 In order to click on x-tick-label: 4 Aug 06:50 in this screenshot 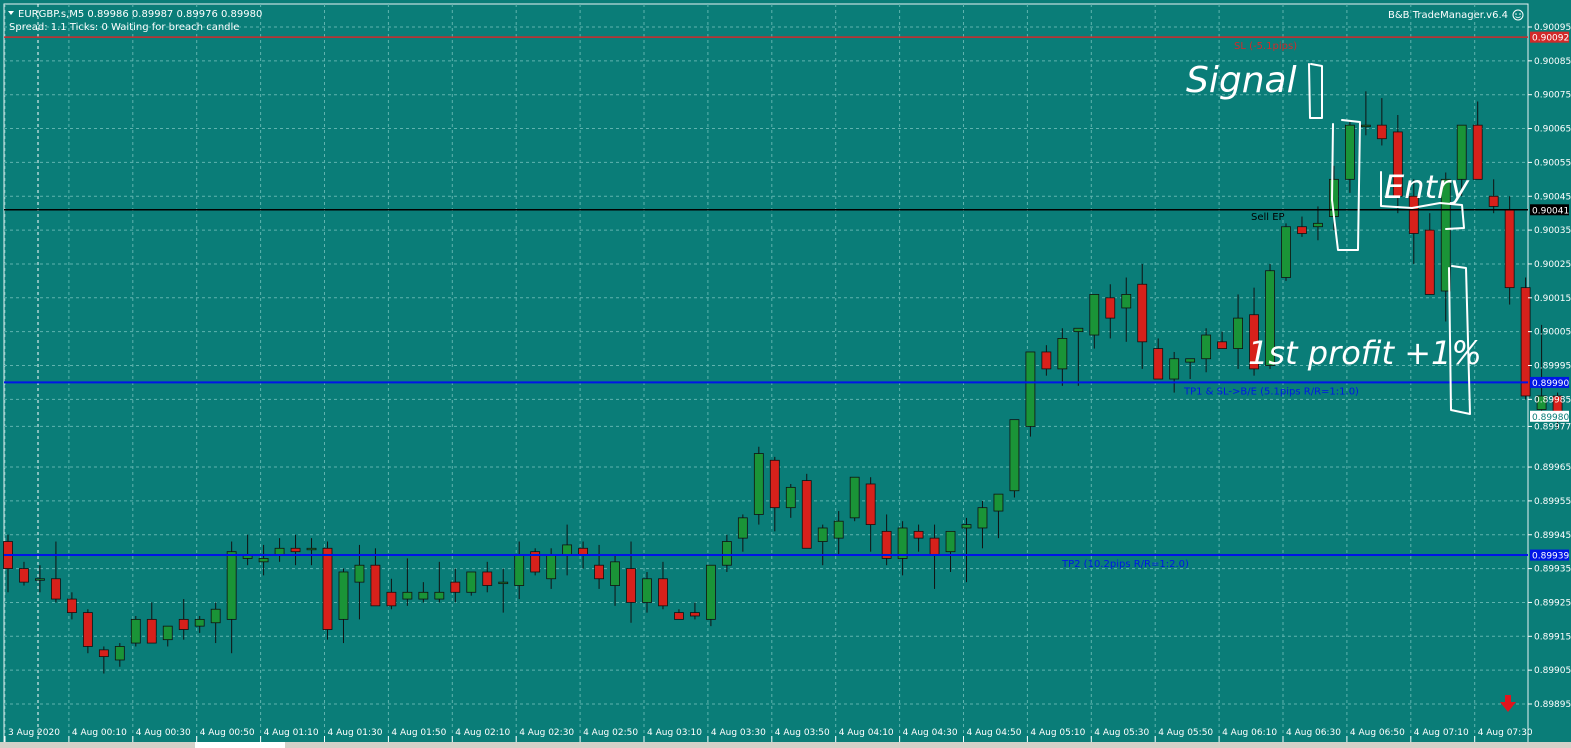, I will do `click(1377, 733)`.